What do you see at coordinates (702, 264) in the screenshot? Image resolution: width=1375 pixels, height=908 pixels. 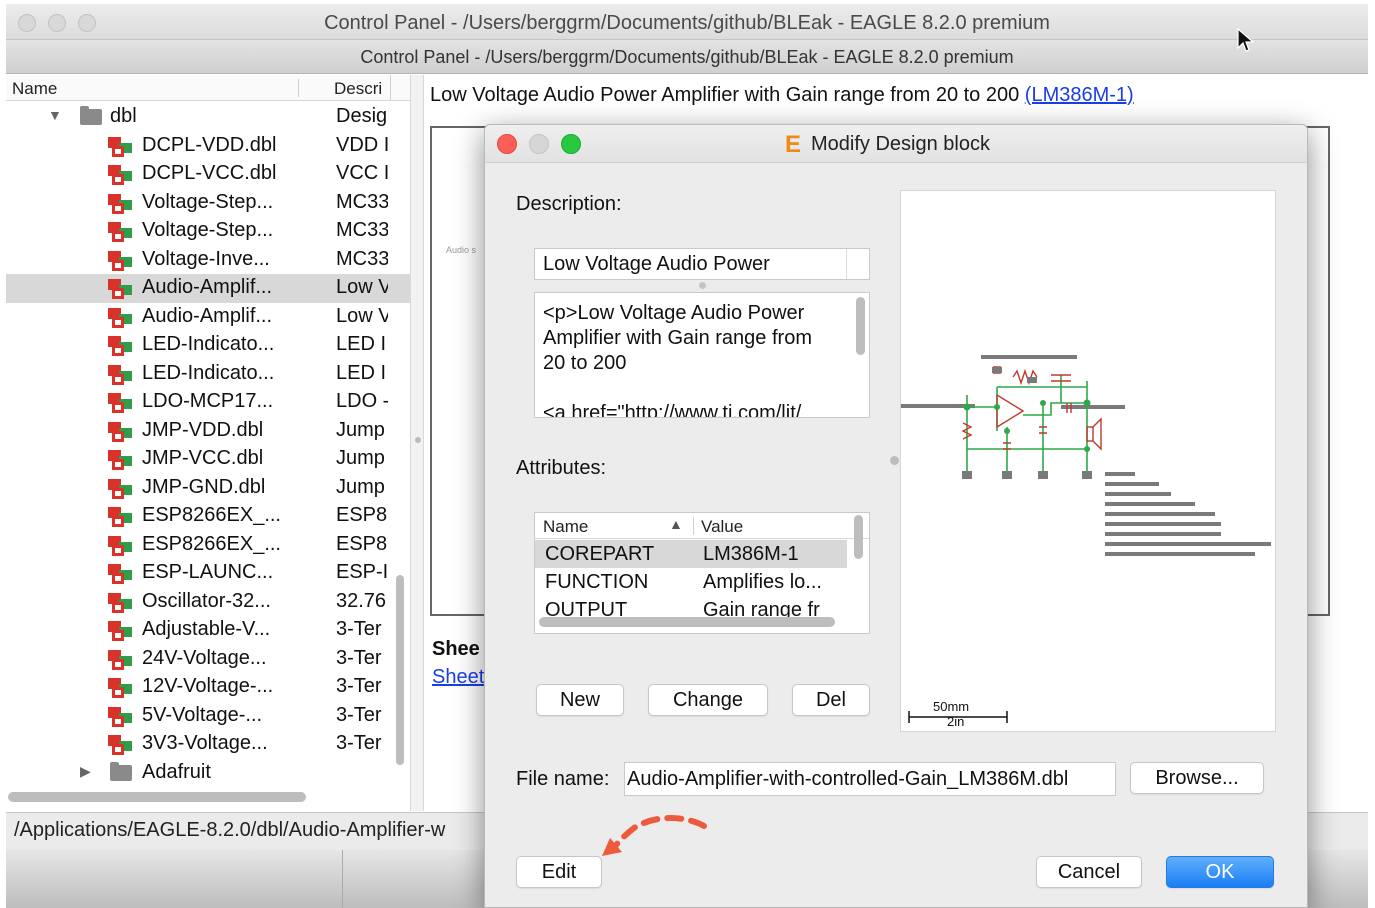 I see `description-short-field: Low Voltage Audio Power` at bounding box center [702, 264].